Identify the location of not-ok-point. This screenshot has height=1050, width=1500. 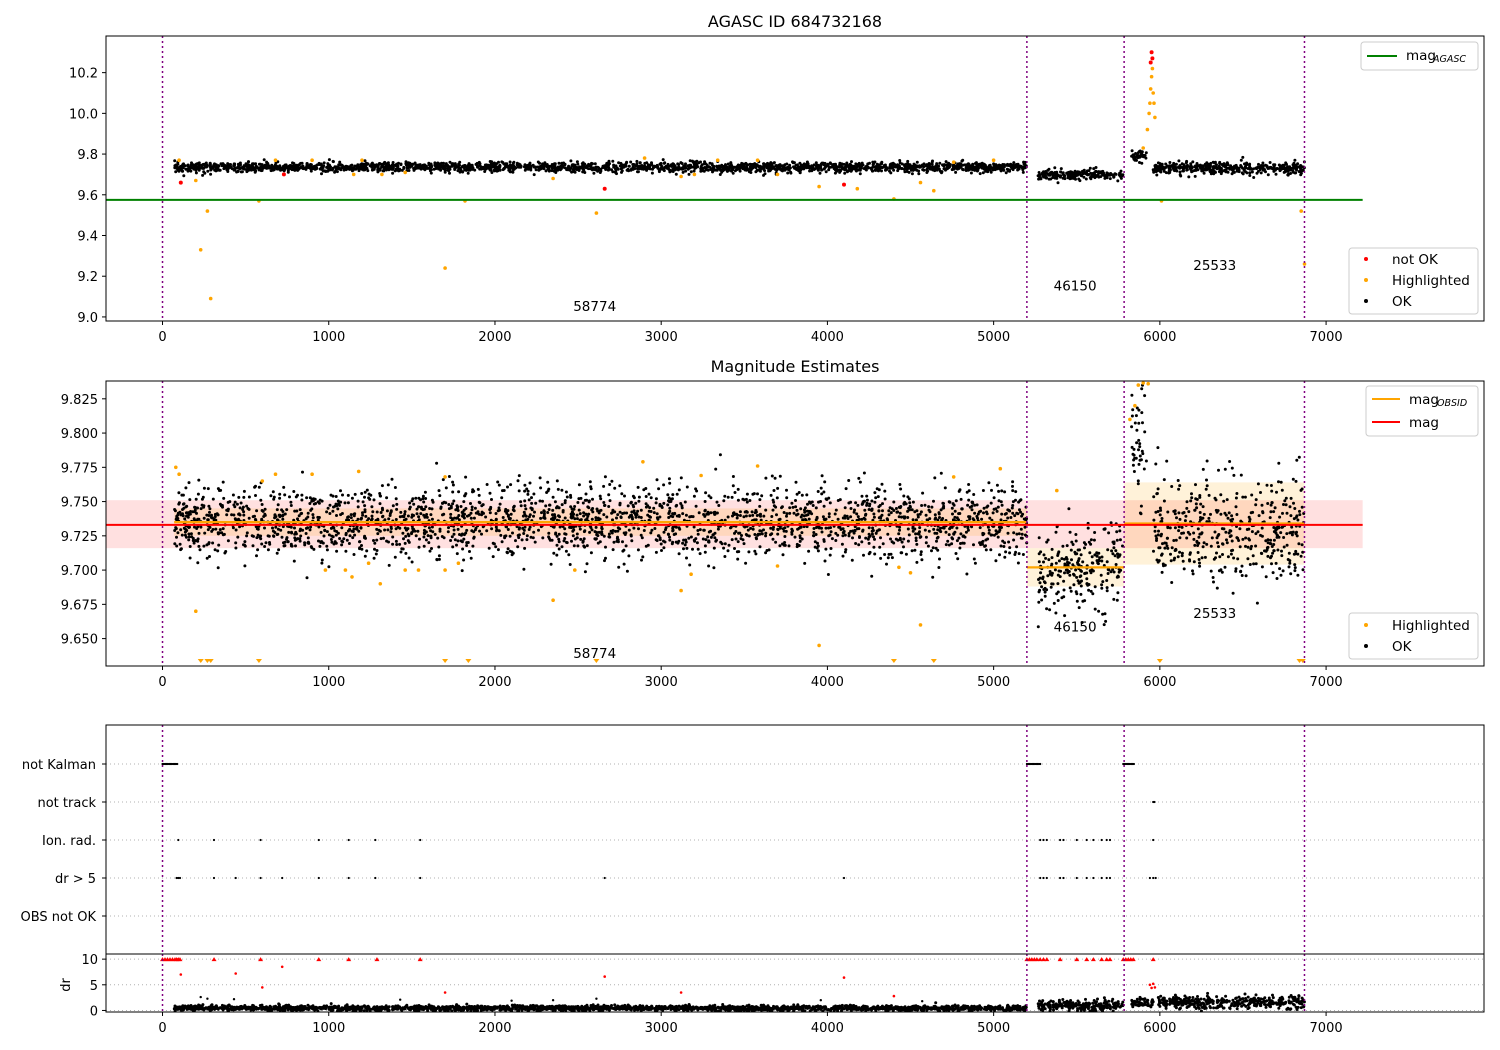
(1150, 62).